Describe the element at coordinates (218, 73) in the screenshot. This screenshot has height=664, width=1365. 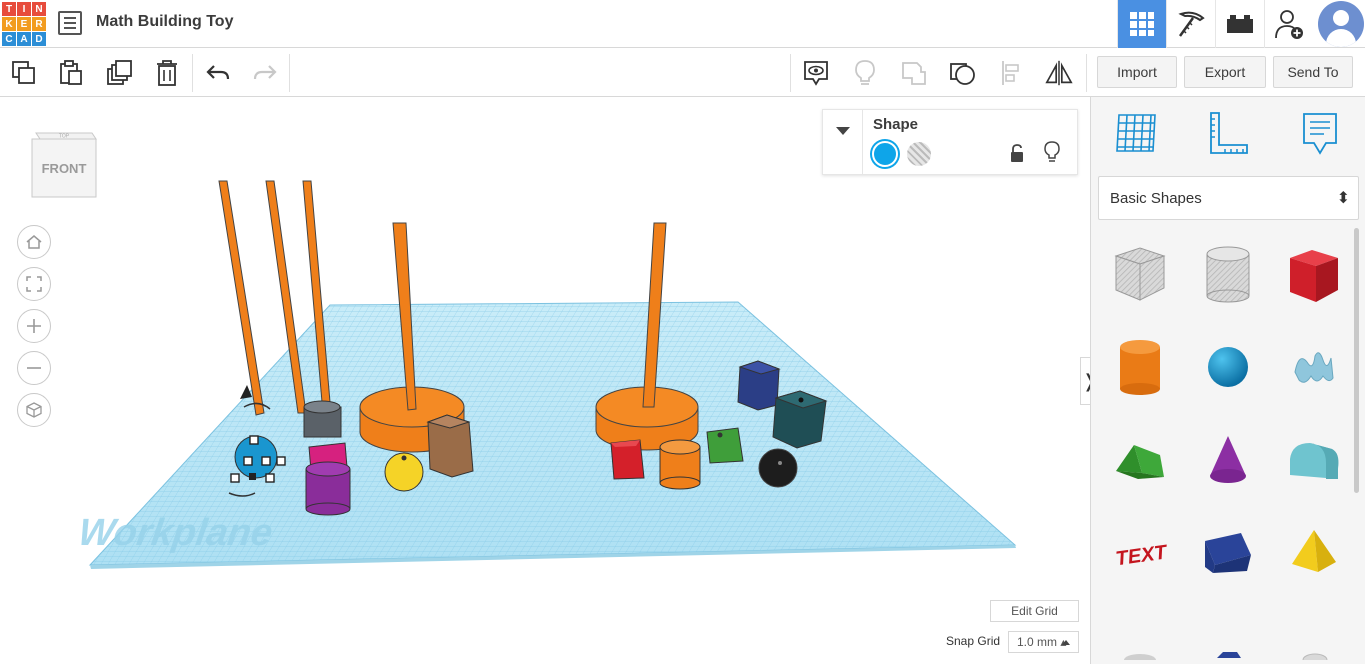
I see `undo-button` at that location.